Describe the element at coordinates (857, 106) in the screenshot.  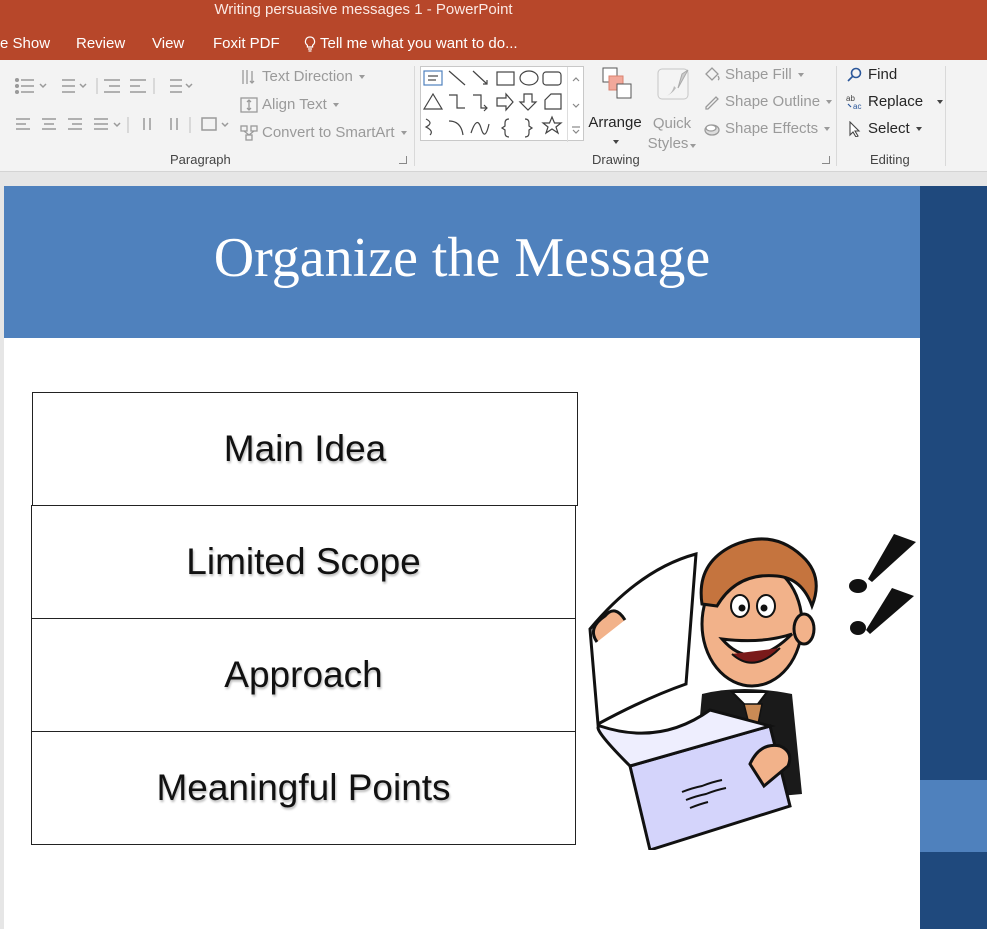
I see `svg-text: ac` at that location.